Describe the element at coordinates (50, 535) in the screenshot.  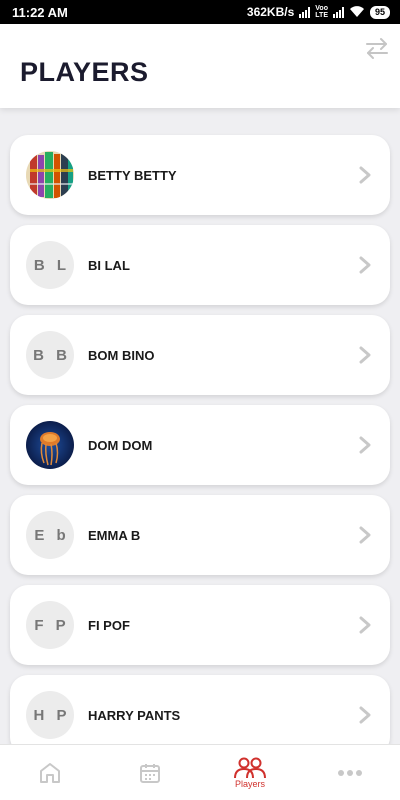
I see `player-avatar-initials: E b` at that location.